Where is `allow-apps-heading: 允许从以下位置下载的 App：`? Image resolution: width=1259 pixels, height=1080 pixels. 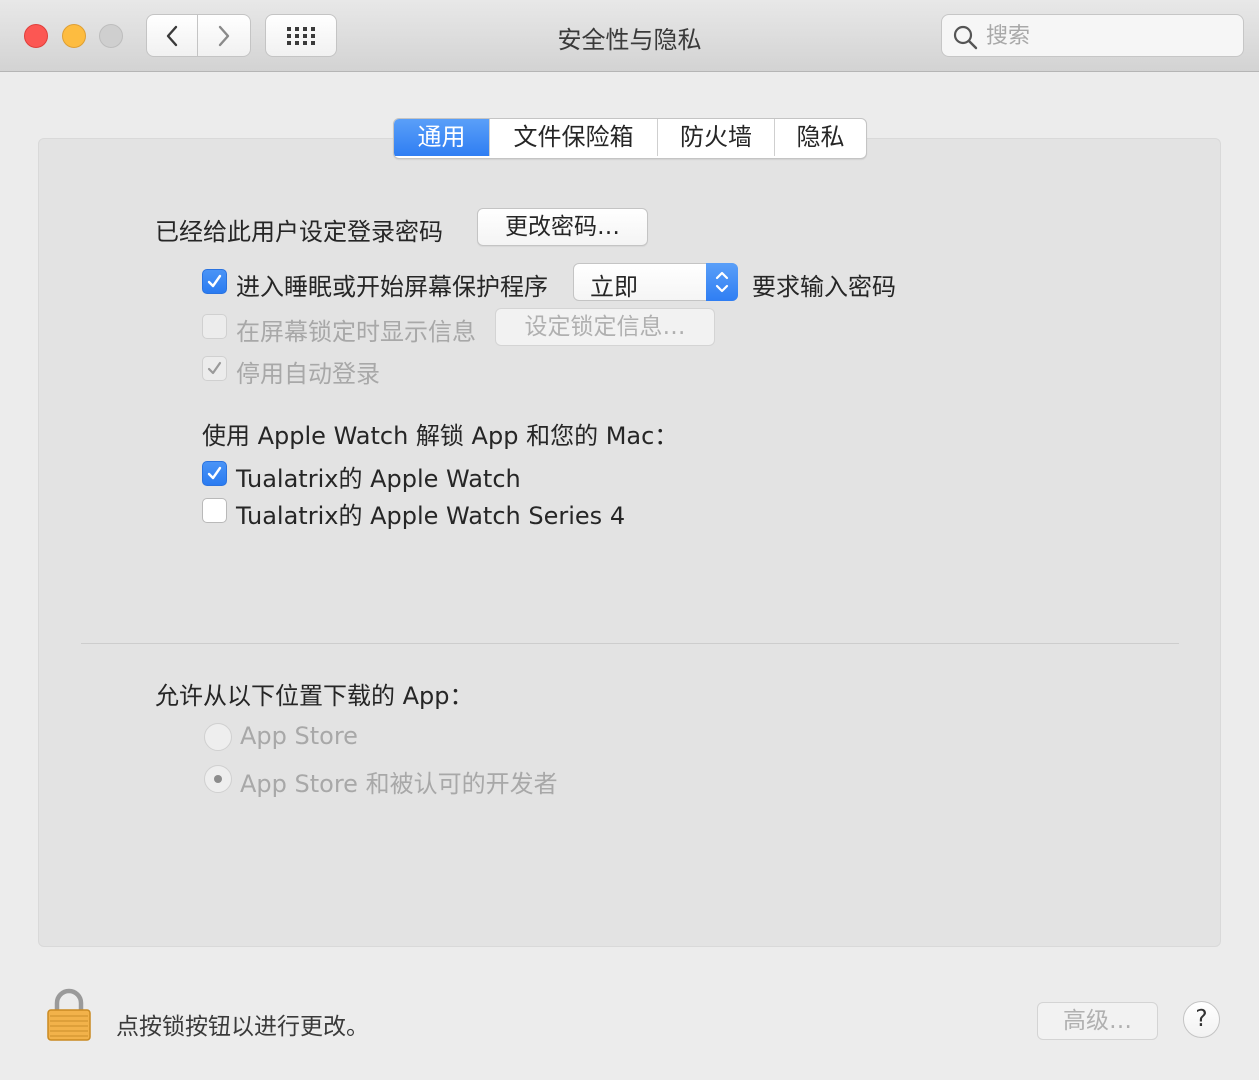 allow-apps-heading: 允许从以下位置下载的 App： is located at coordinates (314, 696).